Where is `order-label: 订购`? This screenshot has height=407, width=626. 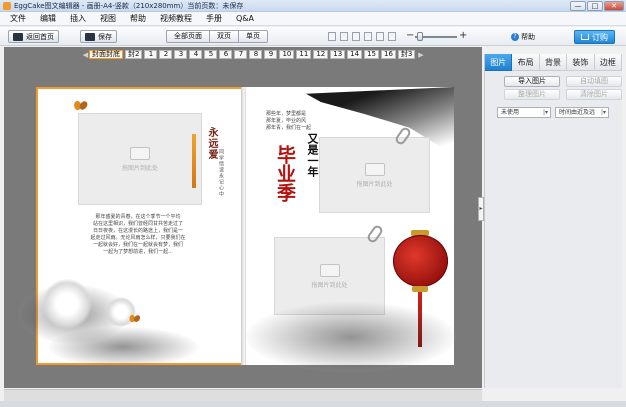
order-label: 订购 is located at coordinates (600, 37).